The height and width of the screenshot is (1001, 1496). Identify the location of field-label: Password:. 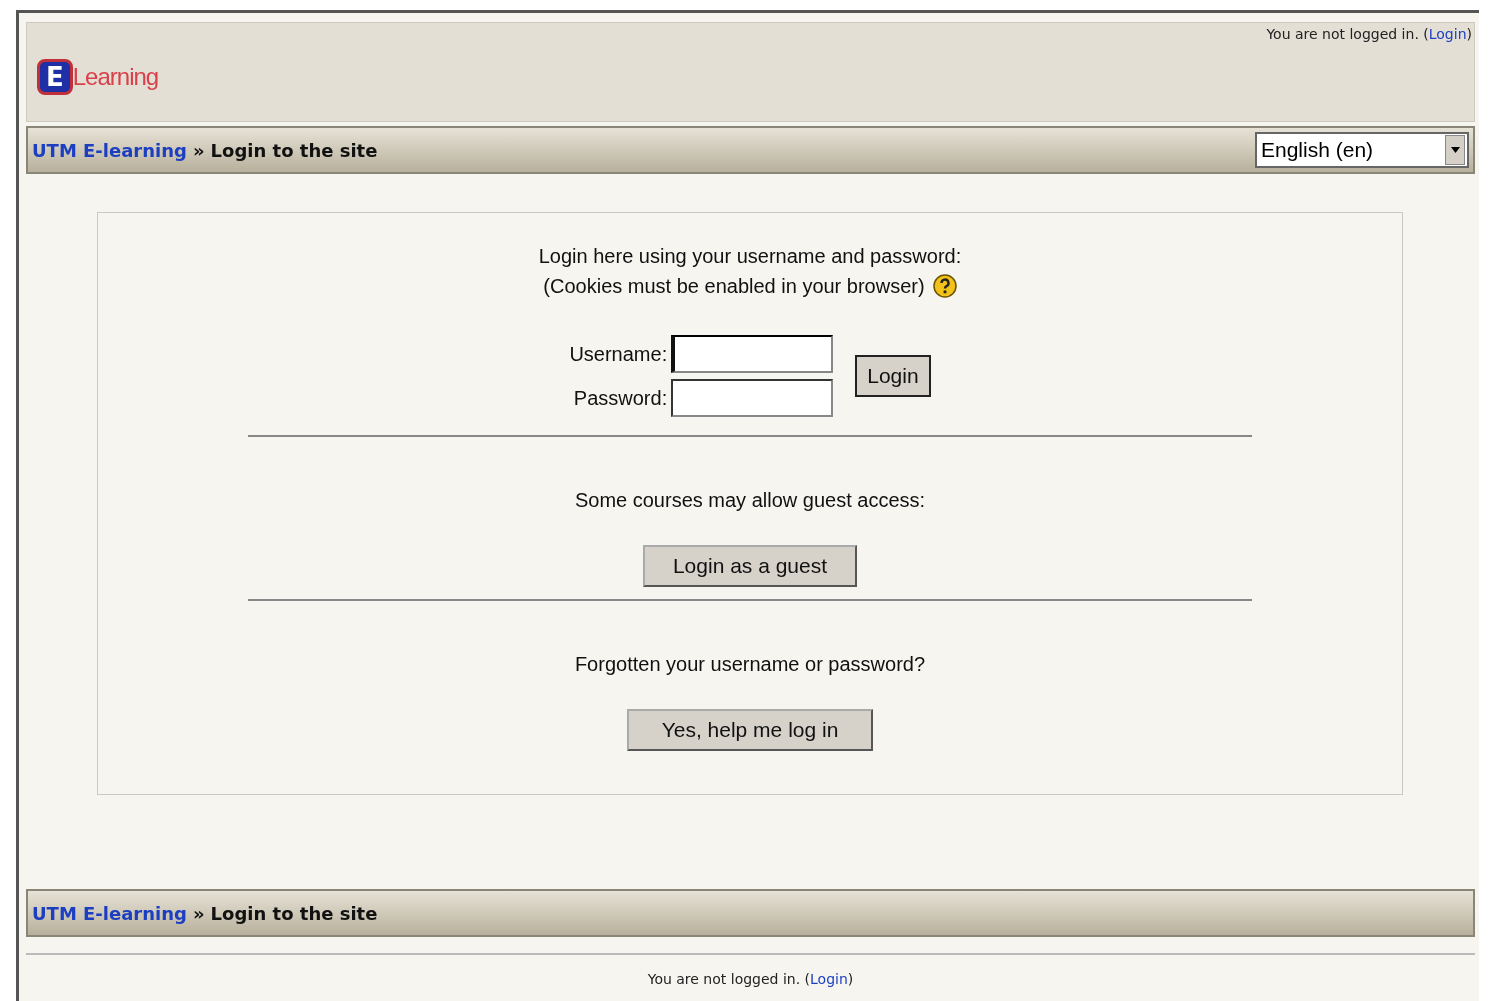
(620, 398).